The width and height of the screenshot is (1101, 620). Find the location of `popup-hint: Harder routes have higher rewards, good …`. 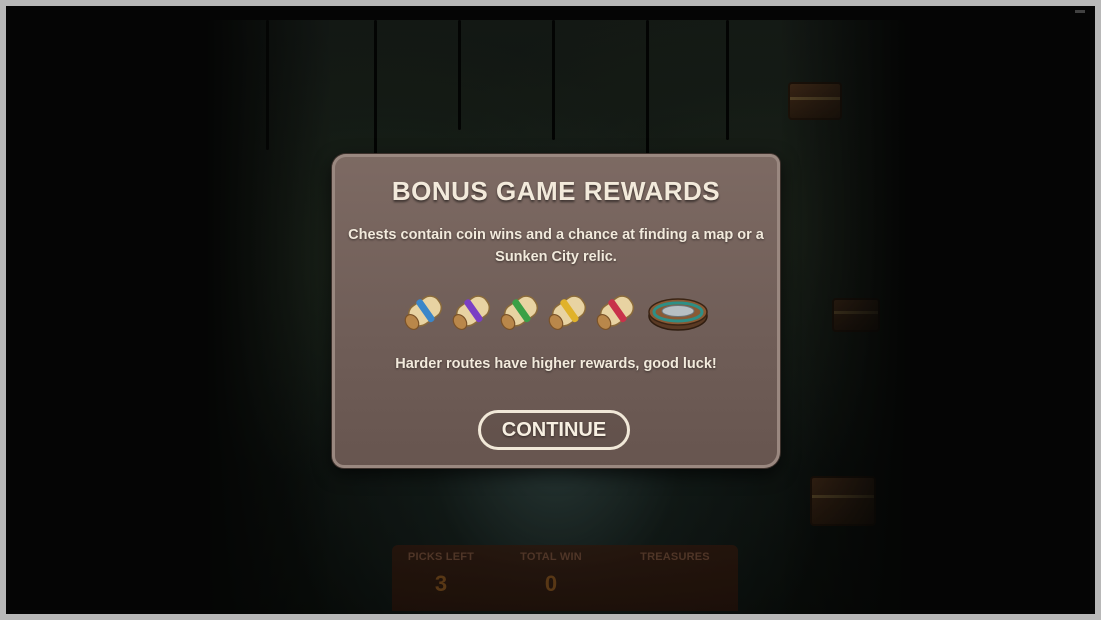

popup-hint: Harder routes have higher rewards, good … is located at coordinates (556, 364).